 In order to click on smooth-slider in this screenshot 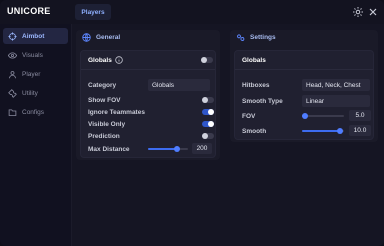, I will do `click(323, 131)`.